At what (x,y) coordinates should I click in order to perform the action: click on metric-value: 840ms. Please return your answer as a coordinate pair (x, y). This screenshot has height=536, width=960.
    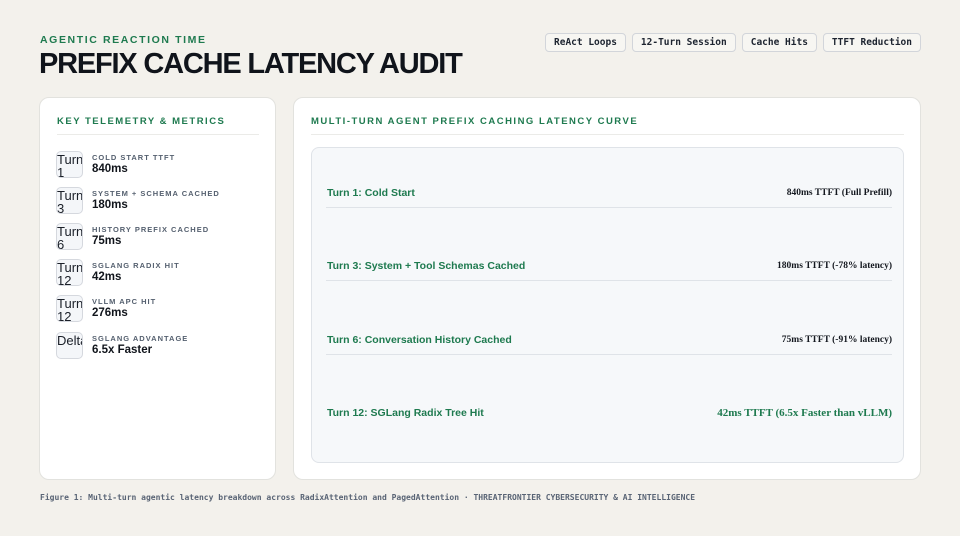
    Looking at the image, I should click on (110, 168).